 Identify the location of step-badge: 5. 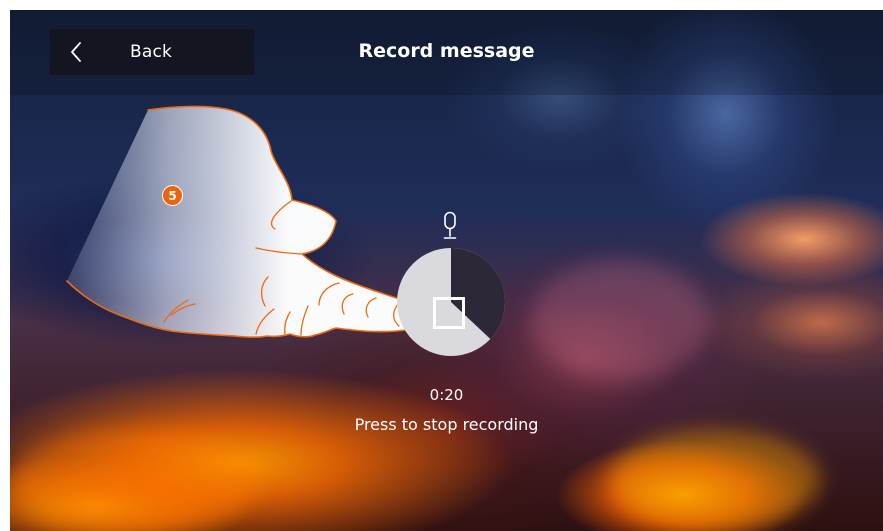
(172, 195).